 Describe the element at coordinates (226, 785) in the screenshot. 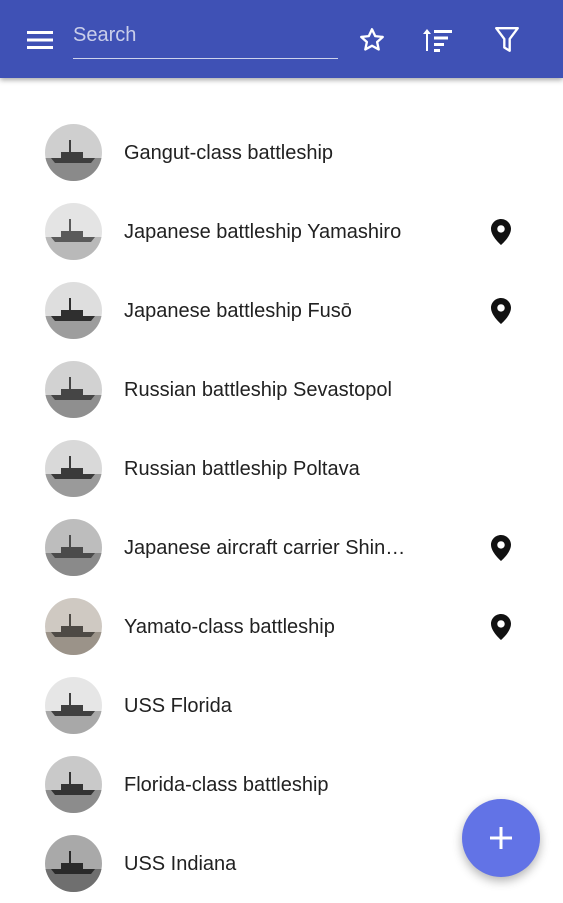

I see `item-title: Florida-class battleship` at that location.